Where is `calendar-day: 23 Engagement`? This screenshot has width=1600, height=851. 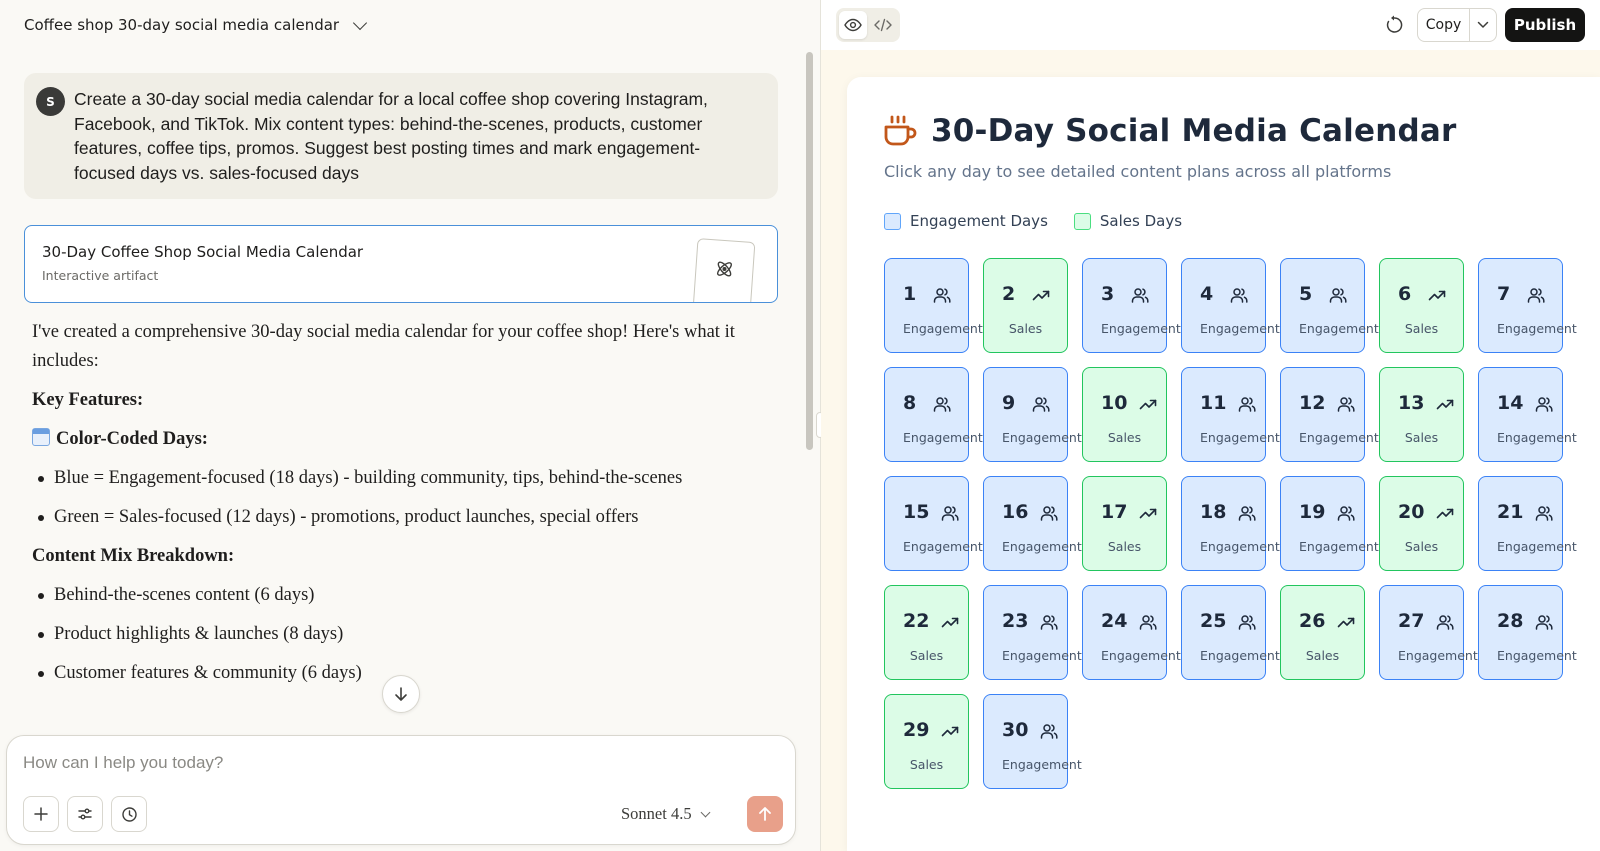 calendar-day: 23 Engagement is located at coordinates (1032, 632).